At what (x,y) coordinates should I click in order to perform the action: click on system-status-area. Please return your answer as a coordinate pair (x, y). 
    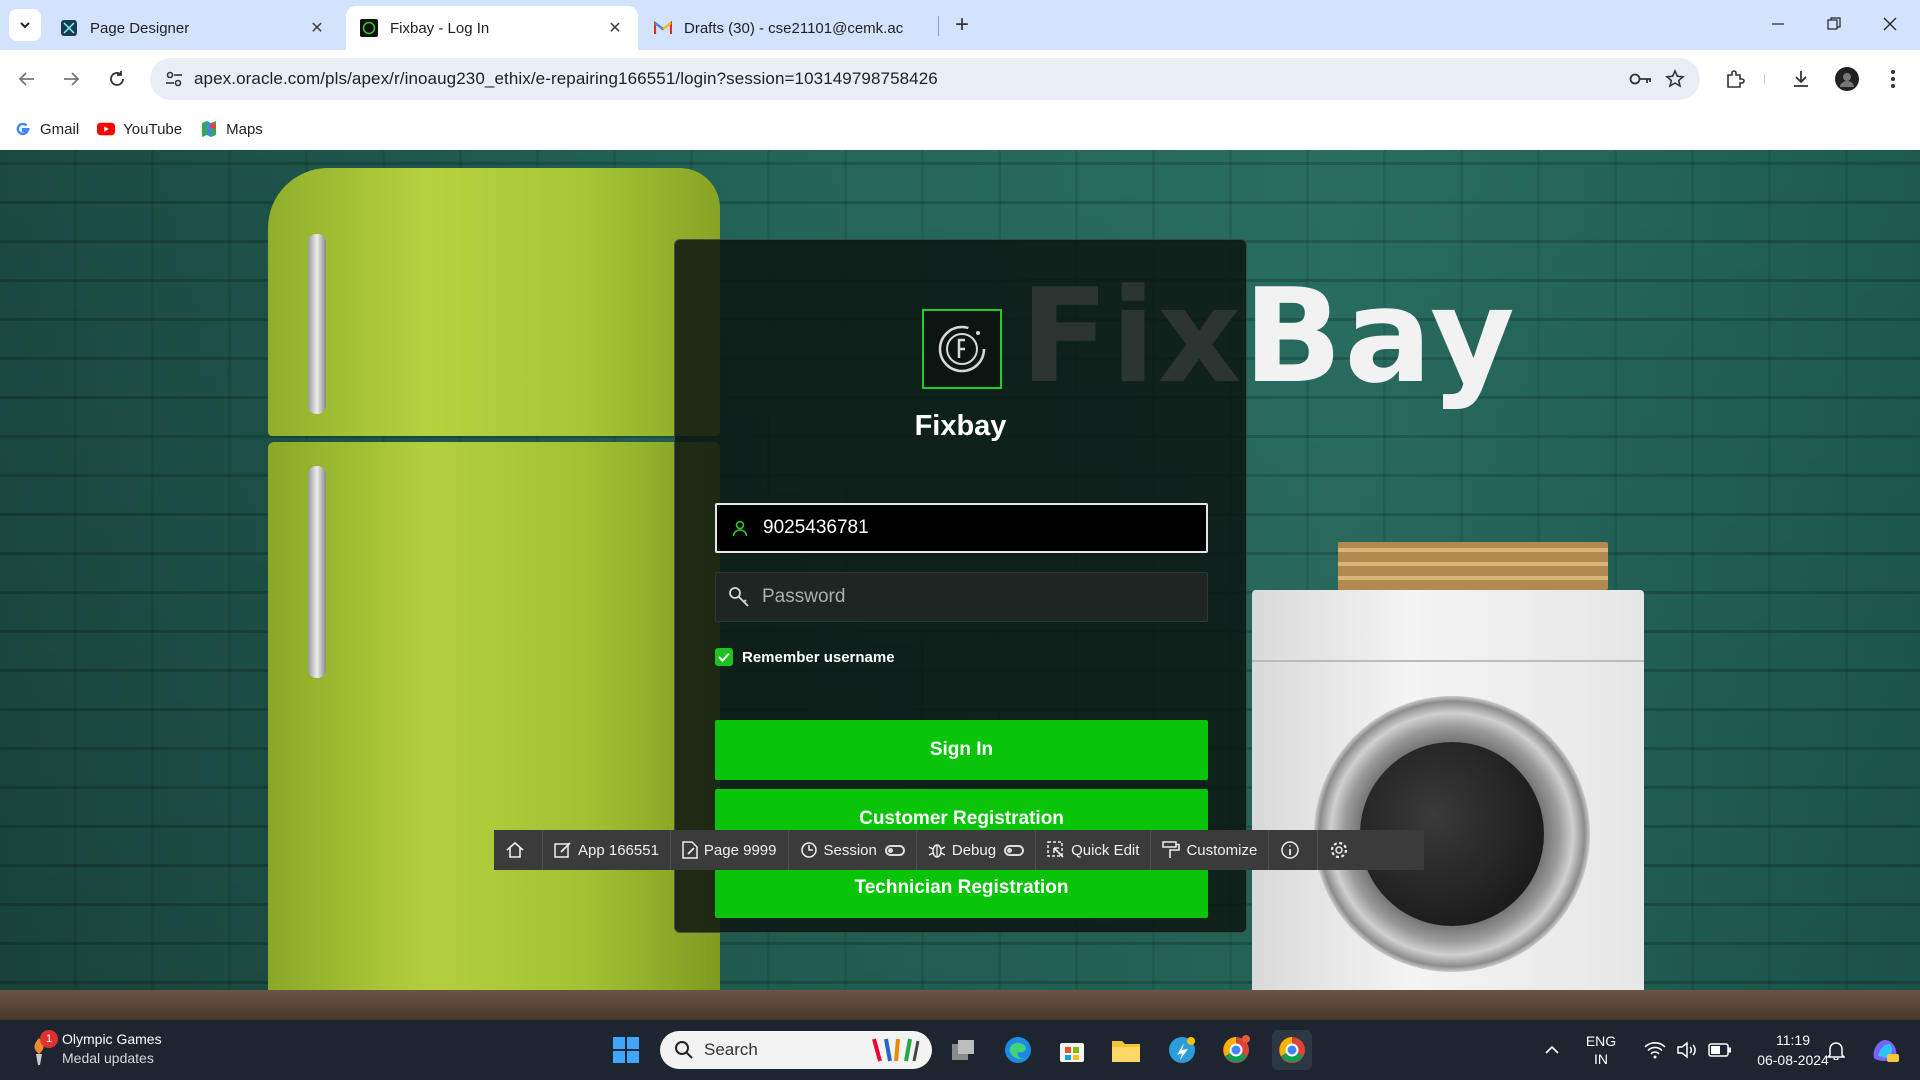
    Looking at the image, I should click on (1688, 1050).